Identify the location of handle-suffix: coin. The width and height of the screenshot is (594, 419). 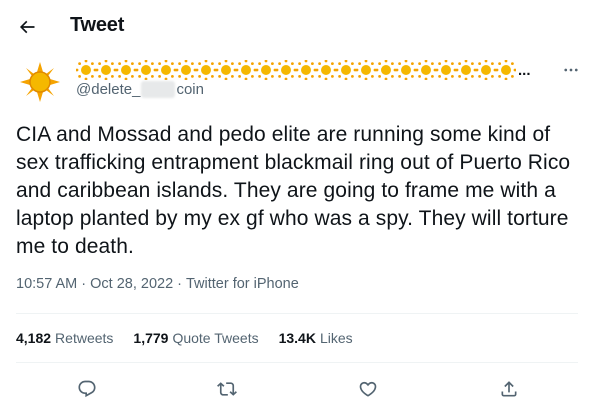
(190, 89).